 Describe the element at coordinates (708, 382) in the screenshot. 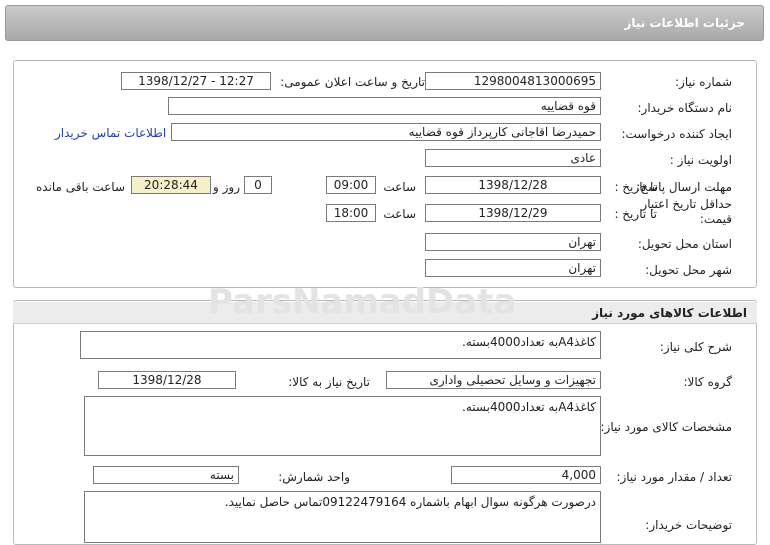

I see `group-label: گروه کالا:` at that location.